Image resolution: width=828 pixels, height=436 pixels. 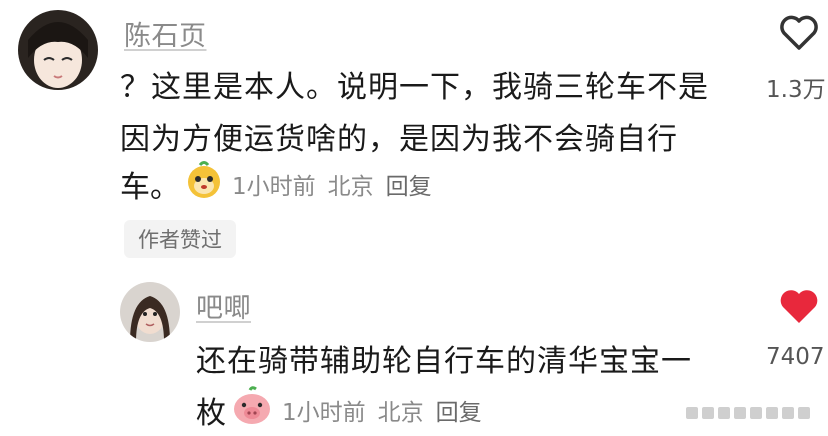 I want to click on comment-last-line: 枚 1小时前 北京 回复, so click(x=339, y=410).